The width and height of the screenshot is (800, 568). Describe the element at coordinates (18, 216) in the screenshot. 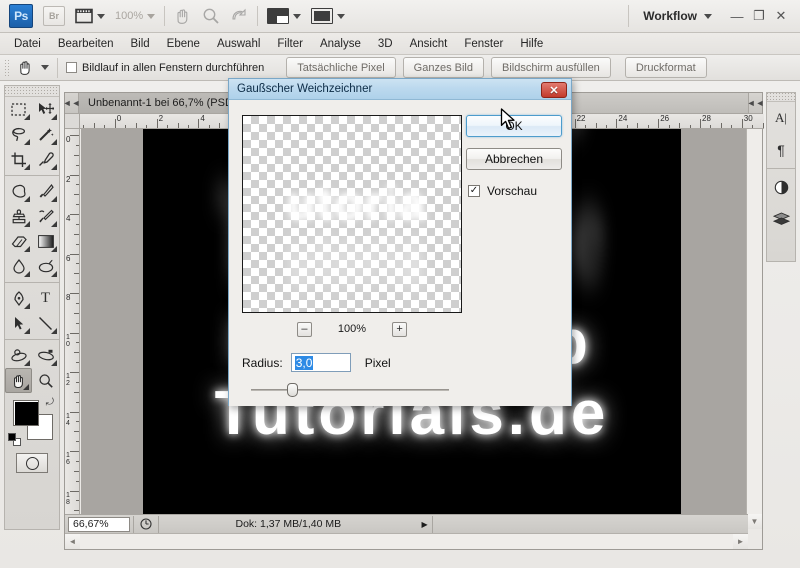

I see `clone-stamp-tool` at that location.